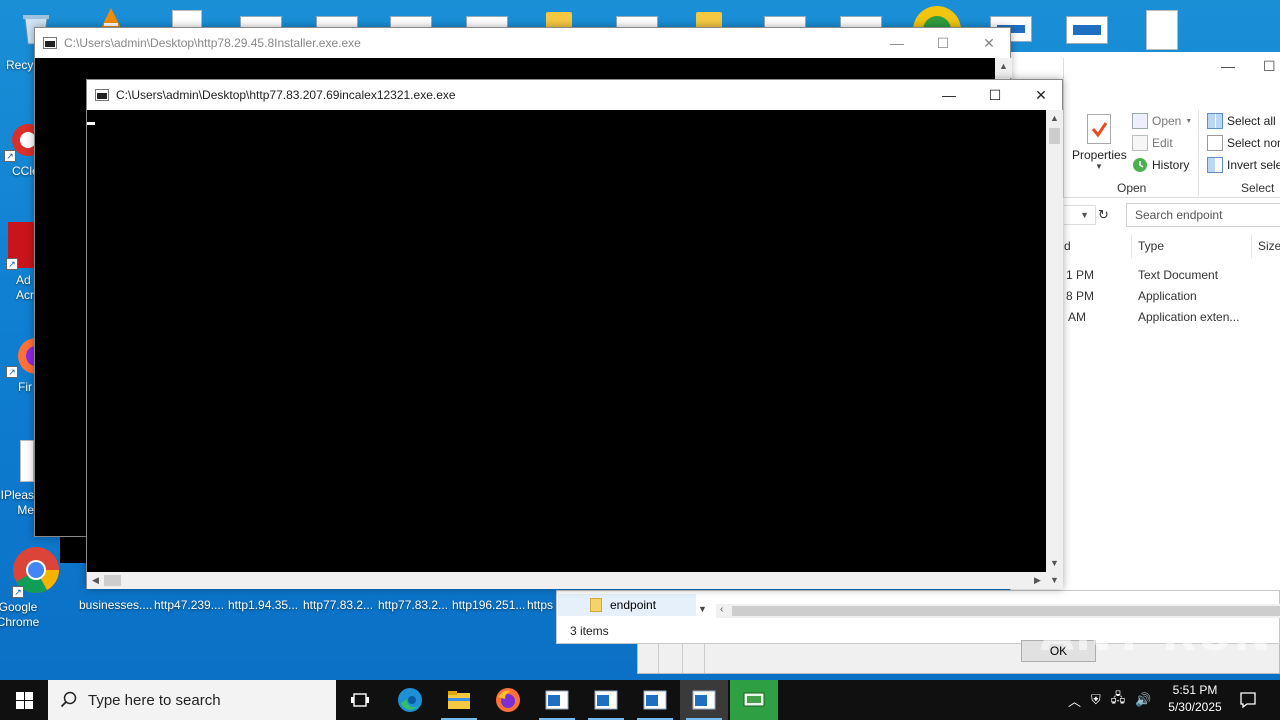 The height and width of the screenshot is (720, 1280). I want to click on desktop-icon-label: Google Chrome, so click(20, 614).